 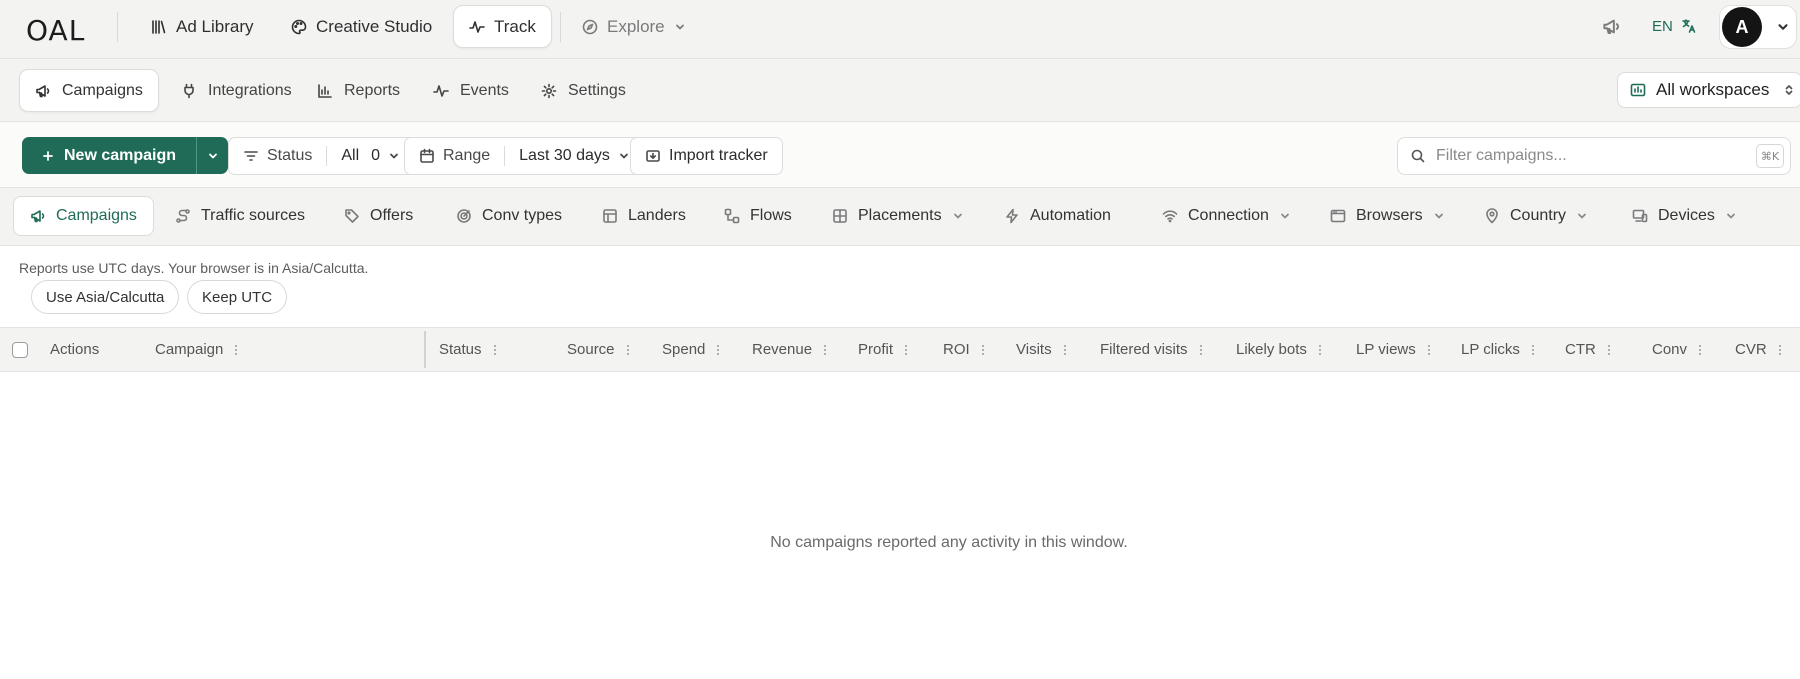 I want to click on column-label: Conv, so click(x=1670, y=349).